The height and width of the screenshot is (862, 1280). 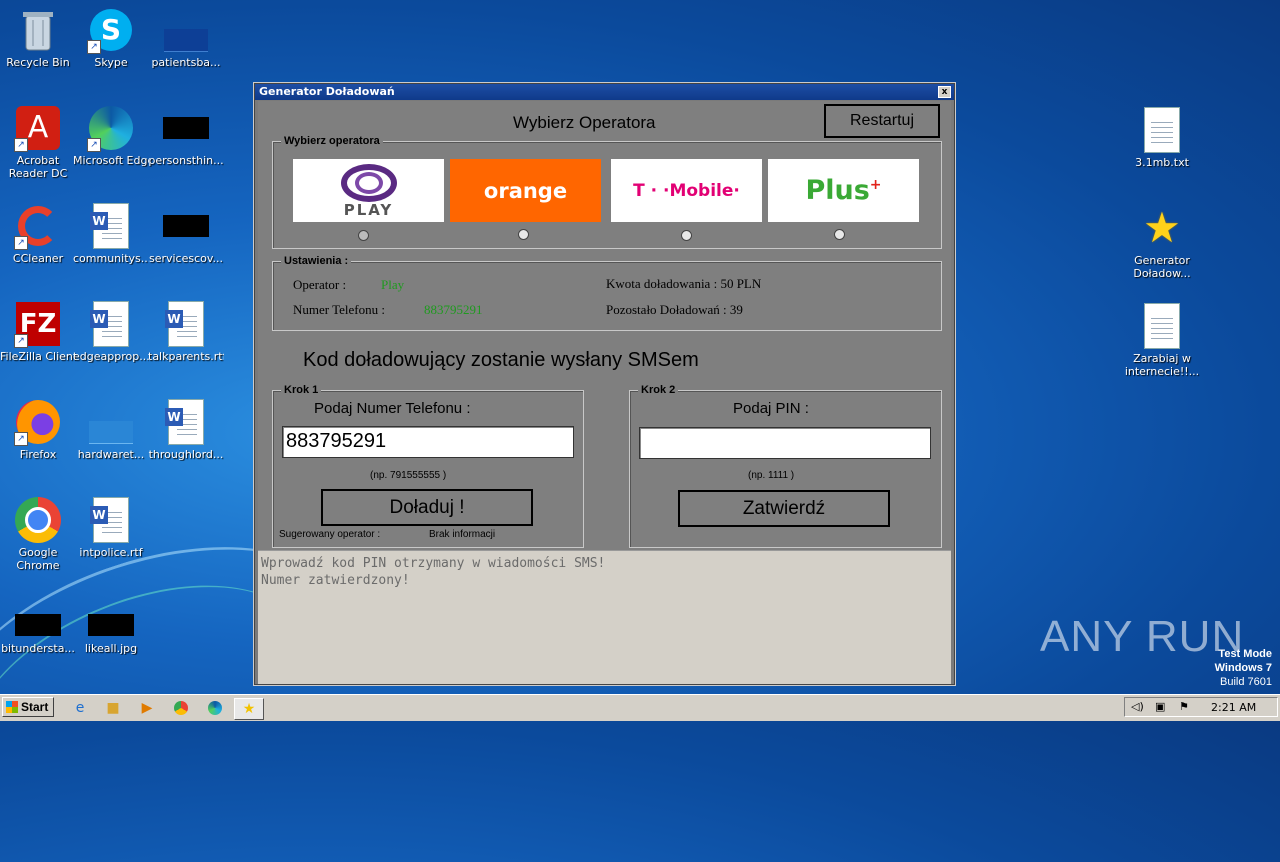 What do you see at coordinates (38, 422) in the screenshot?
I see `firefox-icon: ↗` at bounding box center [38, 422].